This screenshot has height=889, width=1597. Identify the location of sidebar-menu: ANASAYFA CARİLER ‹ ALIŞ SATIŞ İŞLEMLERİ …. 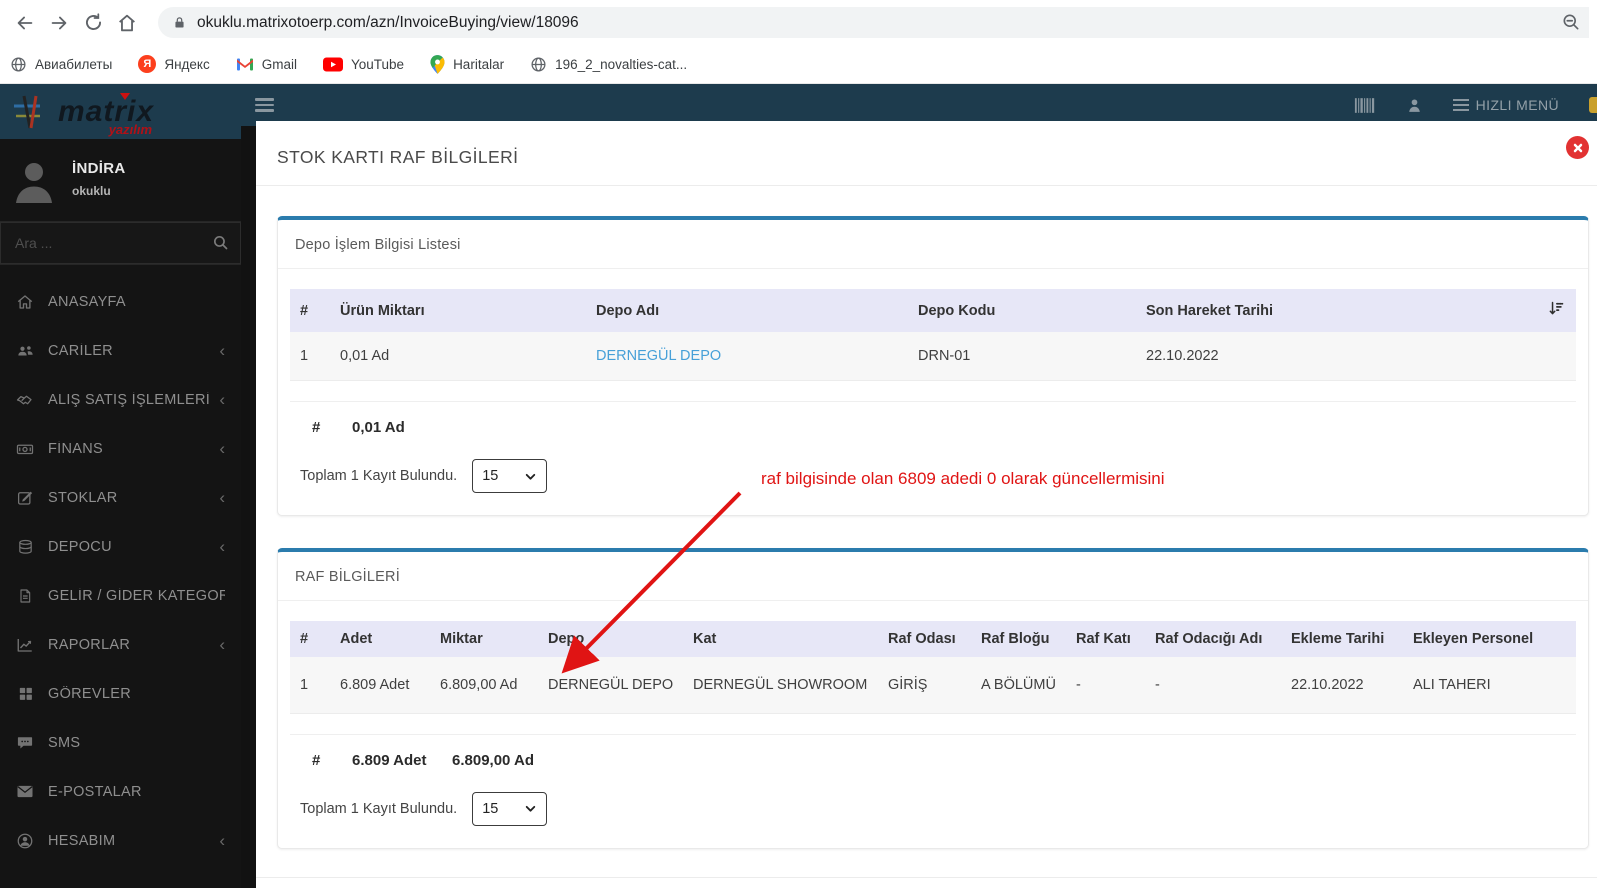
(120, 565).